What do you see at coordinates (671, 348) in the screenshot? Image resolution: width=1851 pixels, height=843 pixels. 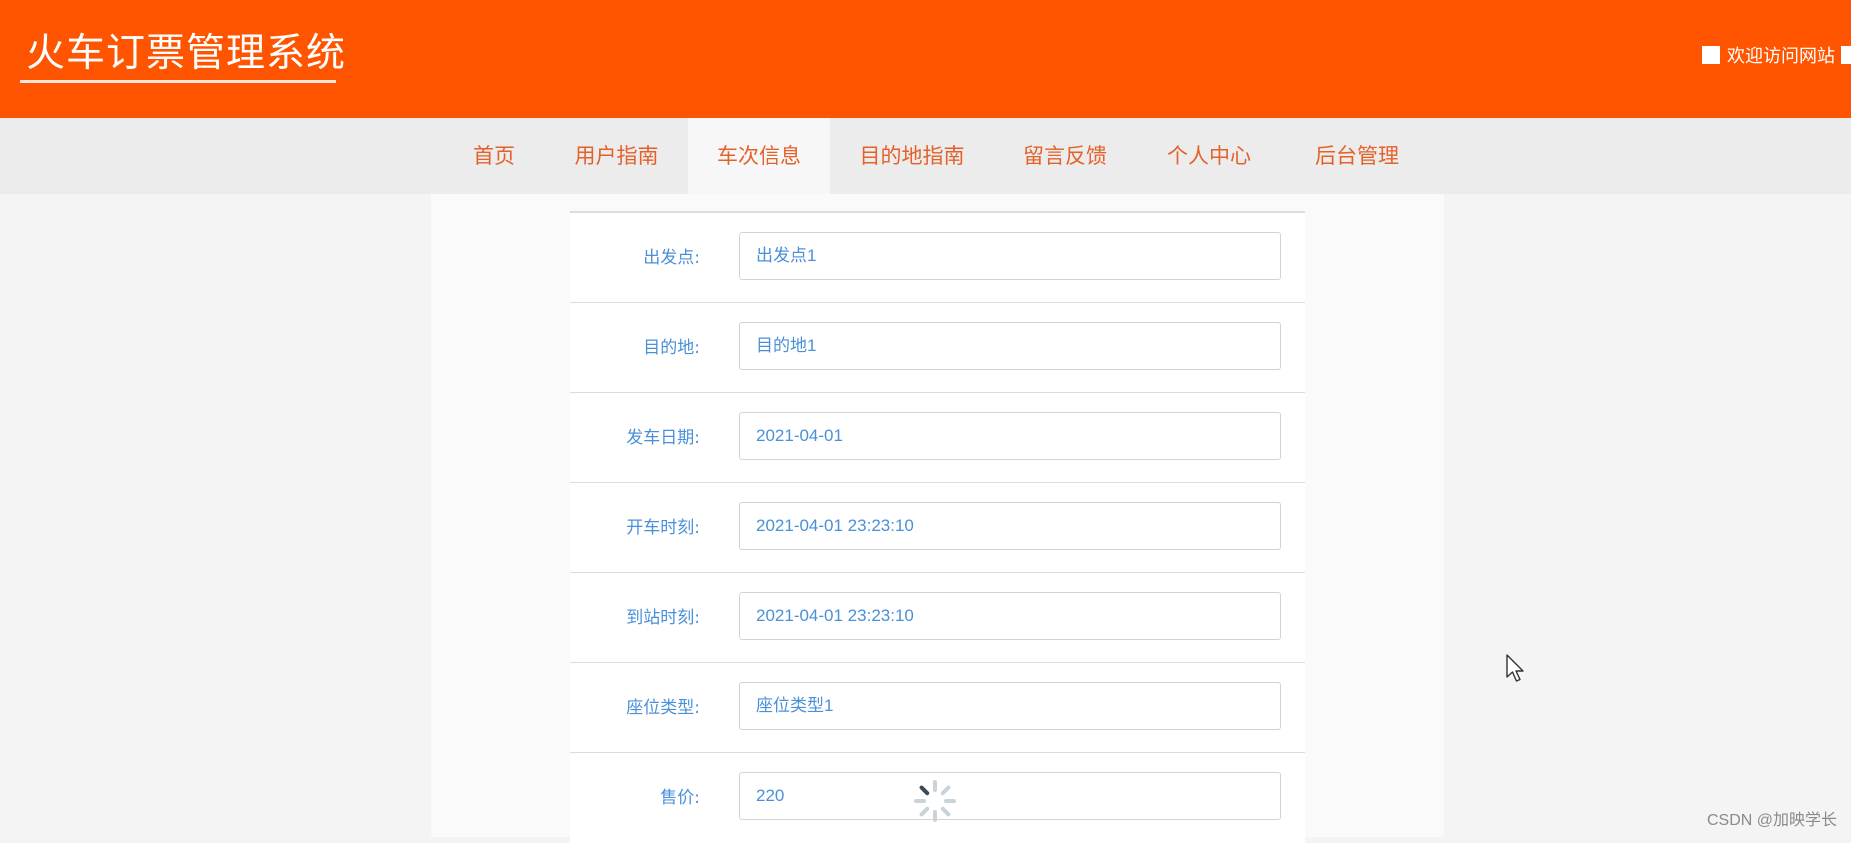 I see `field-label: 目的地:` at bounding box center [671, 348].